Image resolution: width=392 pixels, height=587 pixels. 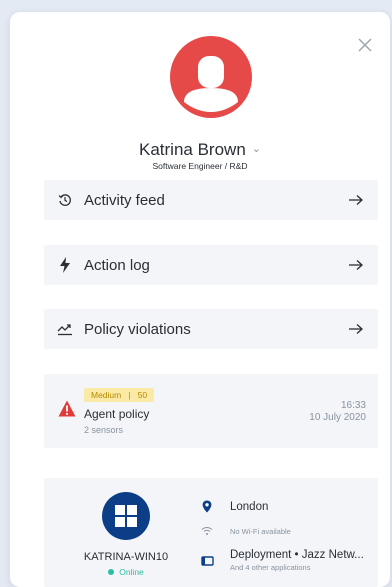 I want to click on warning-icon, so click(x=67, y=408).